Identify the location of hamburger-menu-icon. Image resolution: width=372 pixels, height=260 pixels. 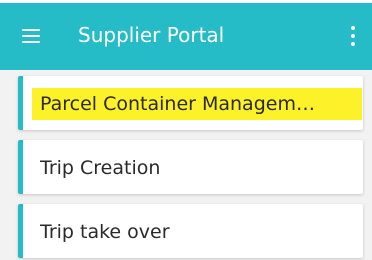
(31, 36).